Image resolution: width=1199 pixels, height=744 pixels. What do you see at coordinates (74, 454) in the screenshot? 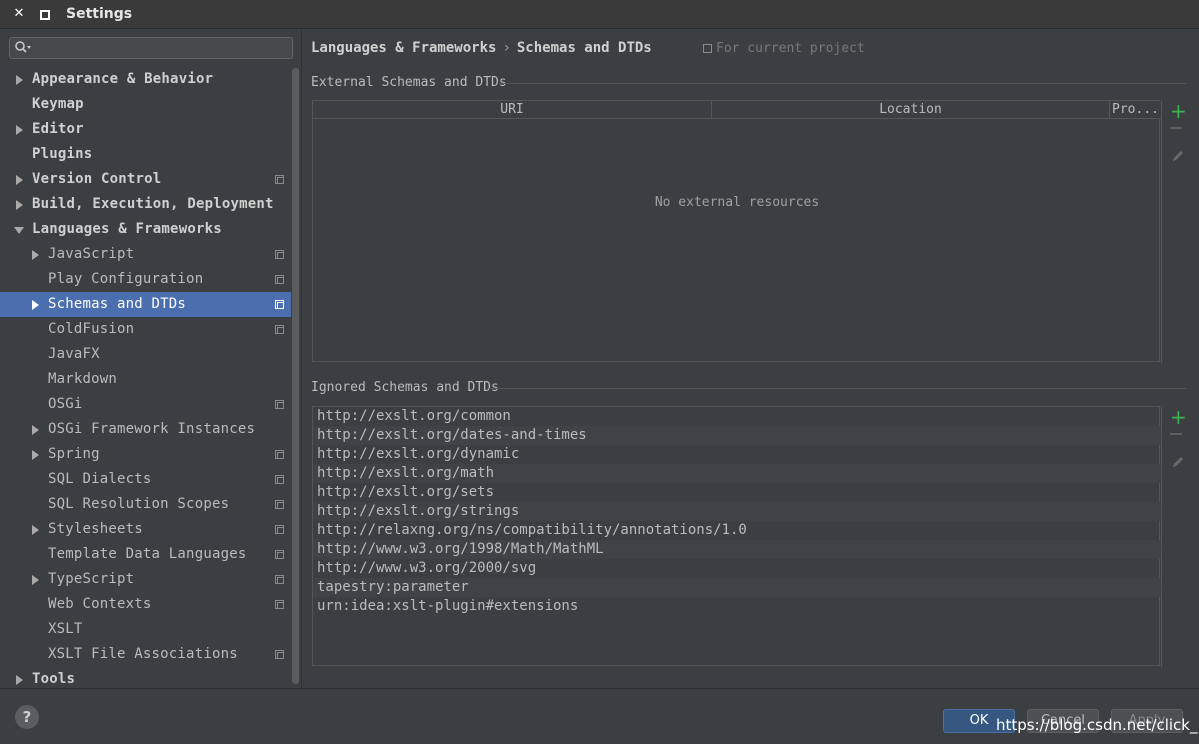
I see `sidebar-item-label: Spring` at bounding box center [74, 454].